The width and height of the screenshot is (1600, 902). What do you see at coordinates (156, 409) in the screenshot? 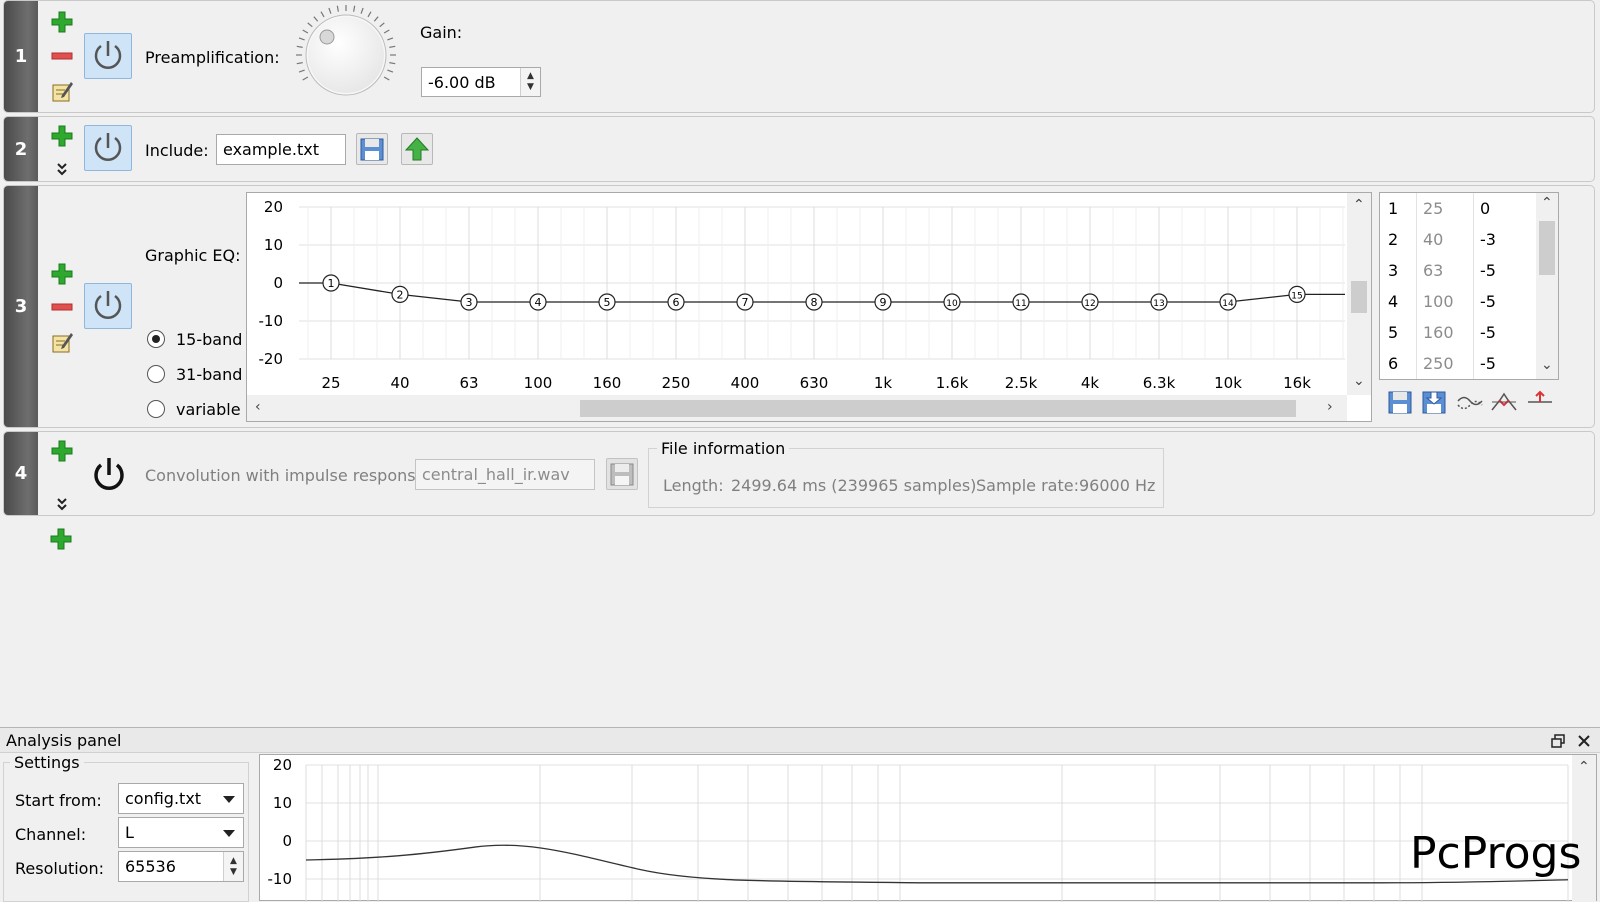
I see `radio-variable` at bounding box center [156, 409].